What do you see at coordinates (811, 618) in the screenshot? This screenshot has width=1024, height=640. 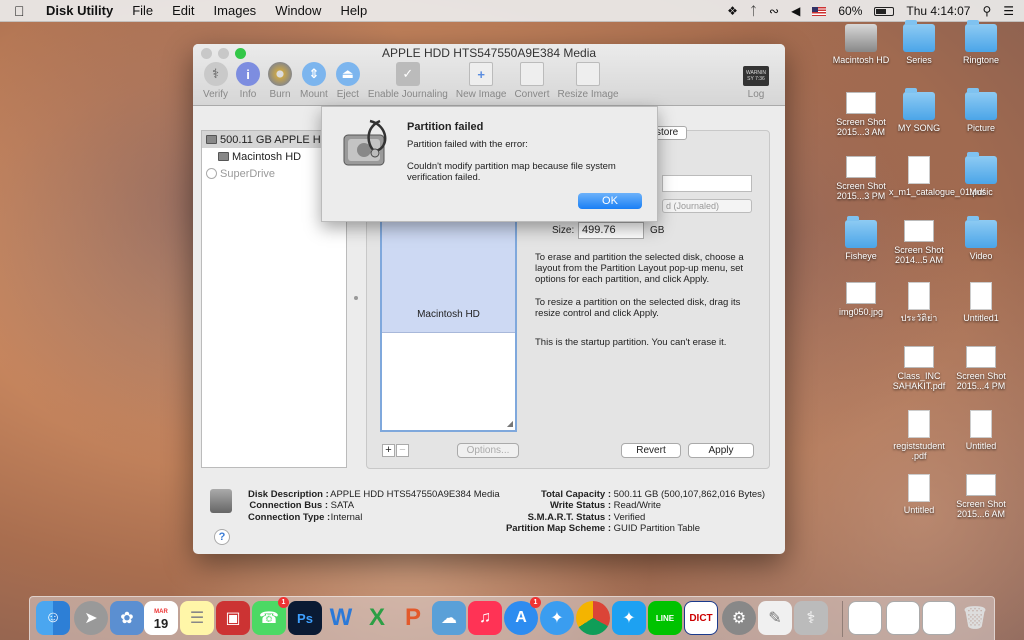 I see `disk-utility-icon: ⚕` at bounding box center [811, 618].